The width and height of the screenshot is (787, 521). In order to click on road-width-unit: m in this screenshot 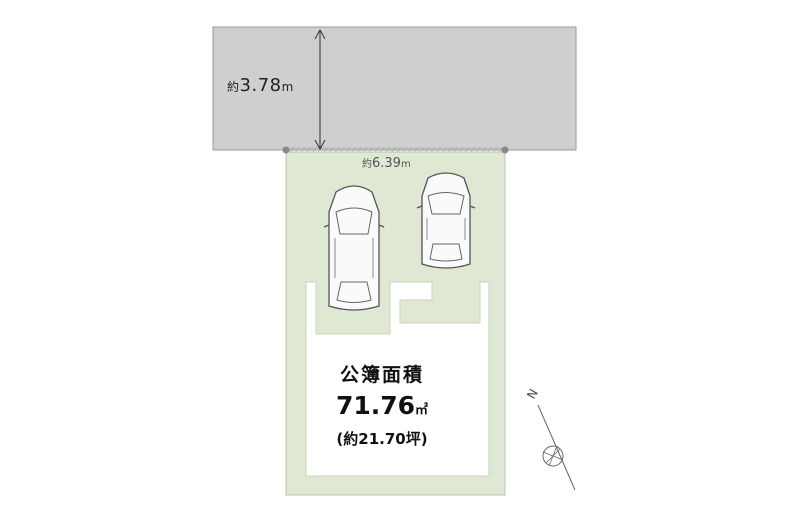, I will do `click(287, 87)`.